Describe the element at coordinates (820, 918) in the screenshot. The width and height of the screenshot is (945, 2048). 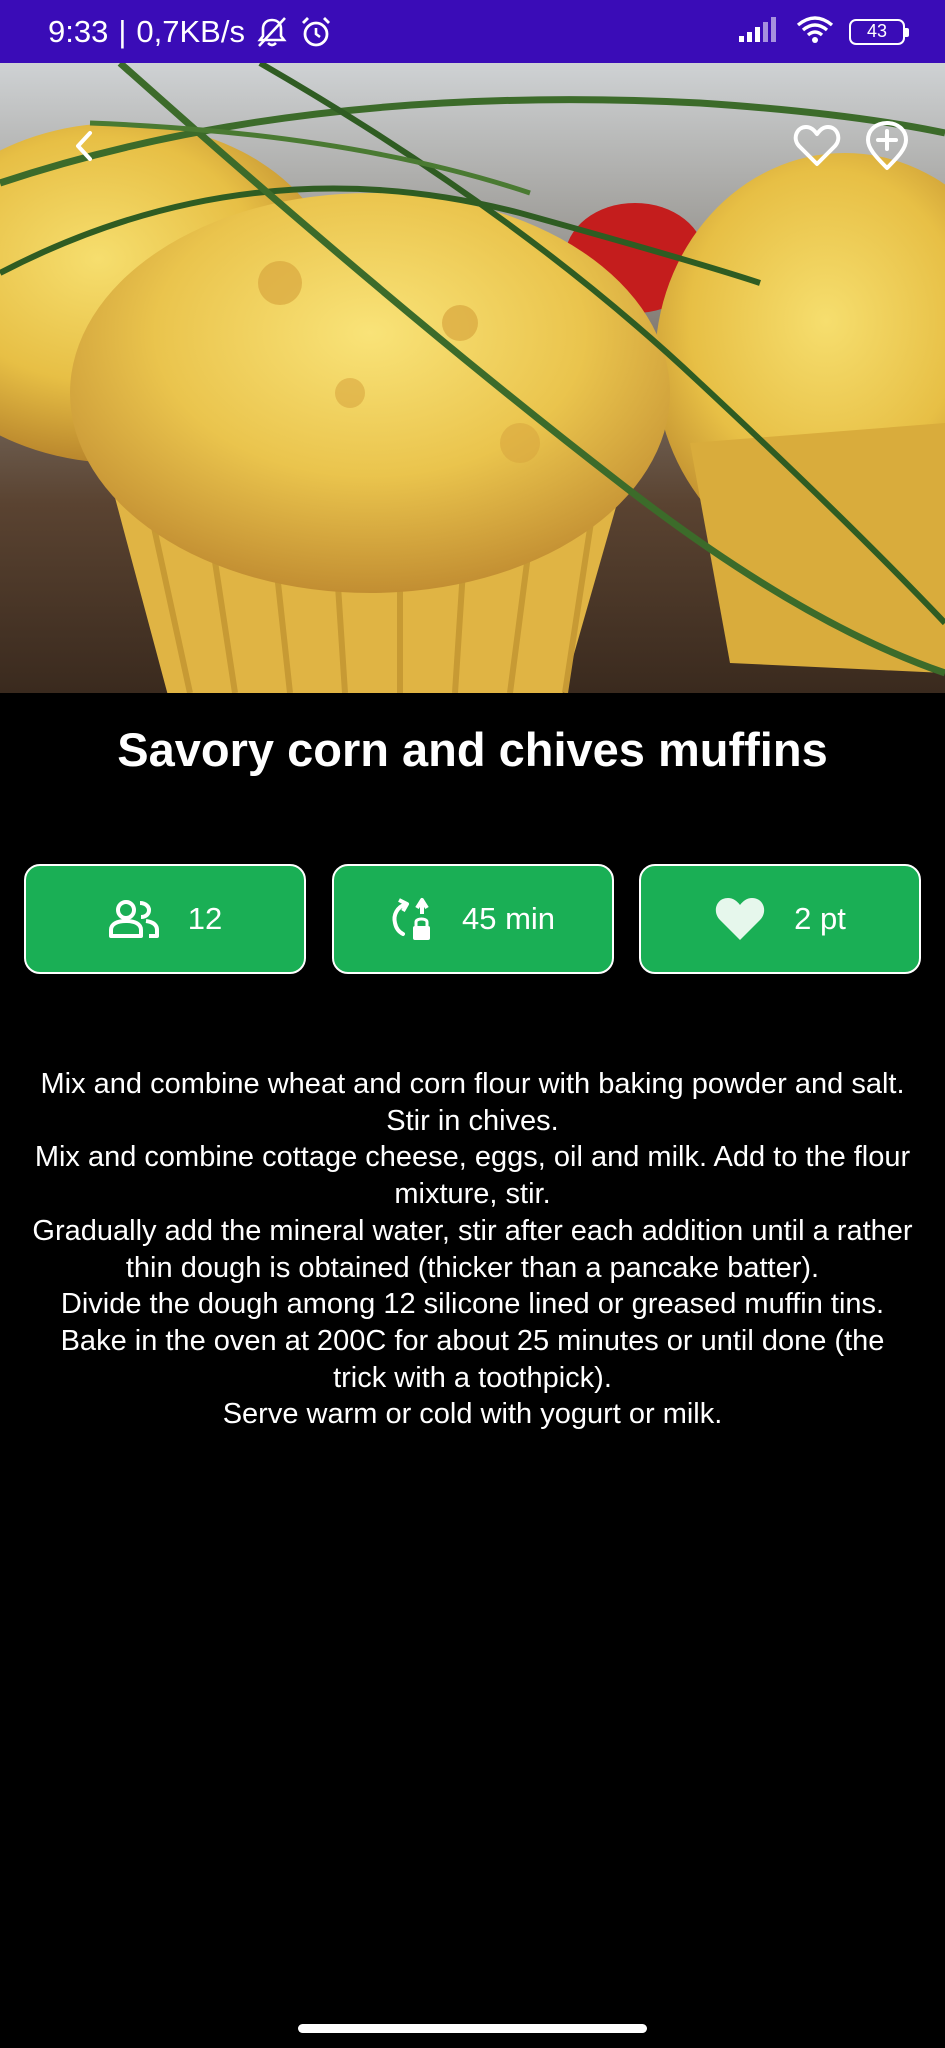
I see `points-value: 2 pt` at that location.